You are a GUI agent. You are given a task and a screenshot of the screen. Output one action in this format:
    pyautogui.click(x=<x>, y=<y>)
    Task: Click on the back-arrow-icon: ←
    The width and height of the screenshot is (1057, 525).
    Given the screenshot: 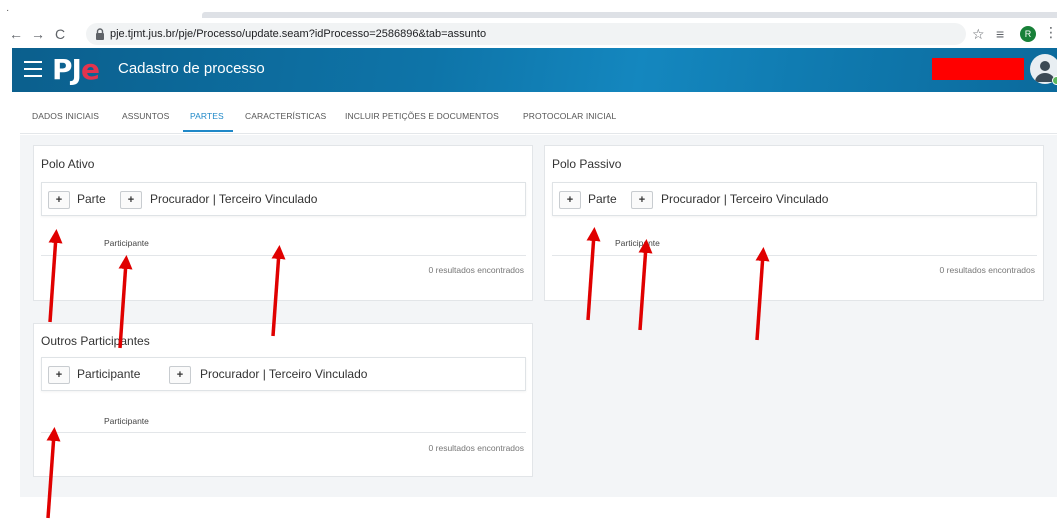 What is the action you would take?
    pyautogui.click(x=16, y=34)
    